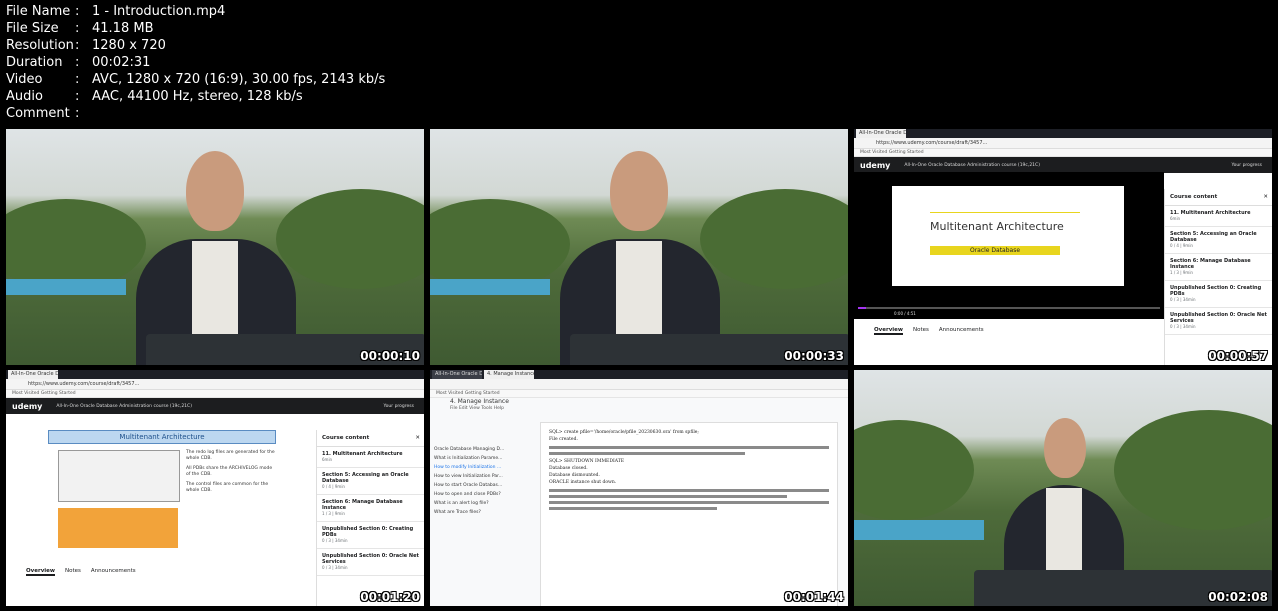  Describe the element at coordinates (470, 503) in the screenshot. I see `outline-item: What is an alert log file?` at that location.